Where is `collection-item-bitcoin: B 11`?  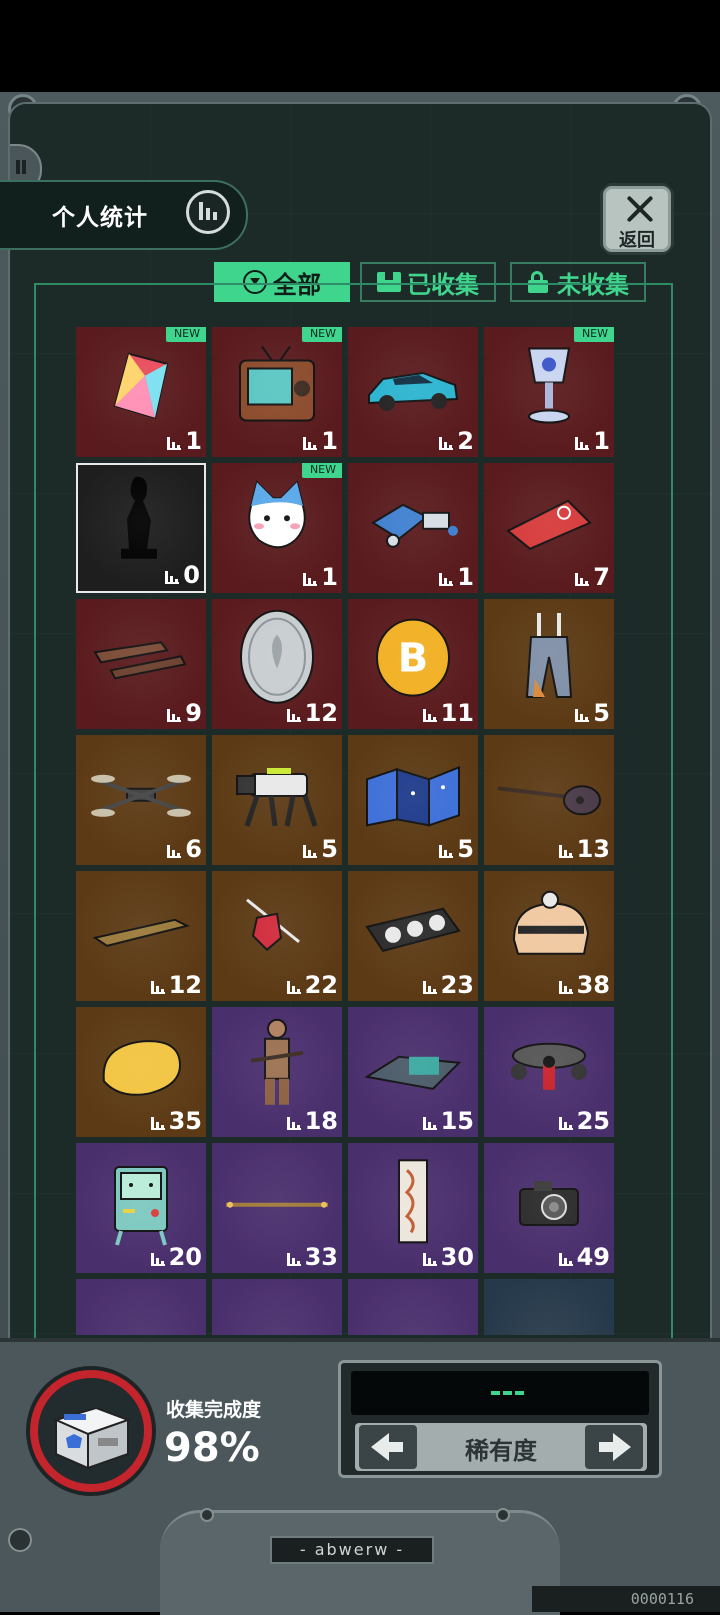 collection-item-bitcoin: B 11 is located at coordinates (413, 664).